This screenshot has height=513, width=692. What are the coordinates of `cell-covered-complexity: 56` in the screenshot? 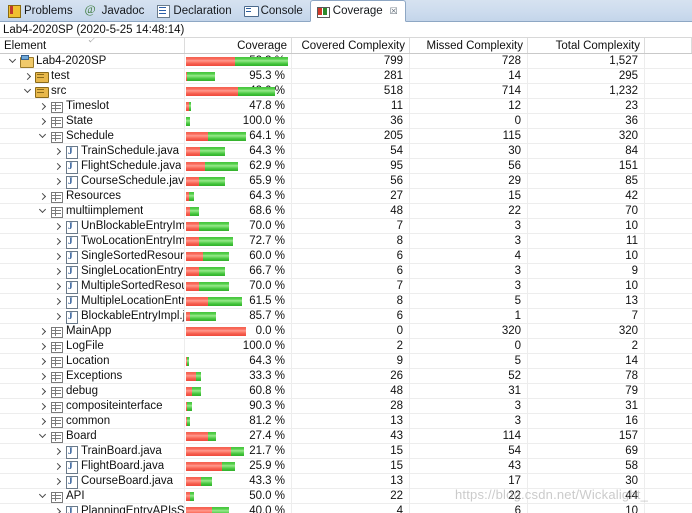 It's located at (351, 181).